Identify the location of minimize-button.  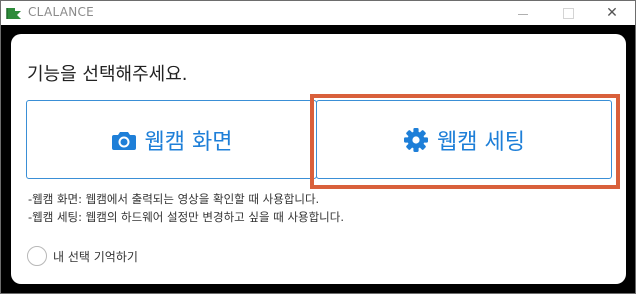
(523, 13).